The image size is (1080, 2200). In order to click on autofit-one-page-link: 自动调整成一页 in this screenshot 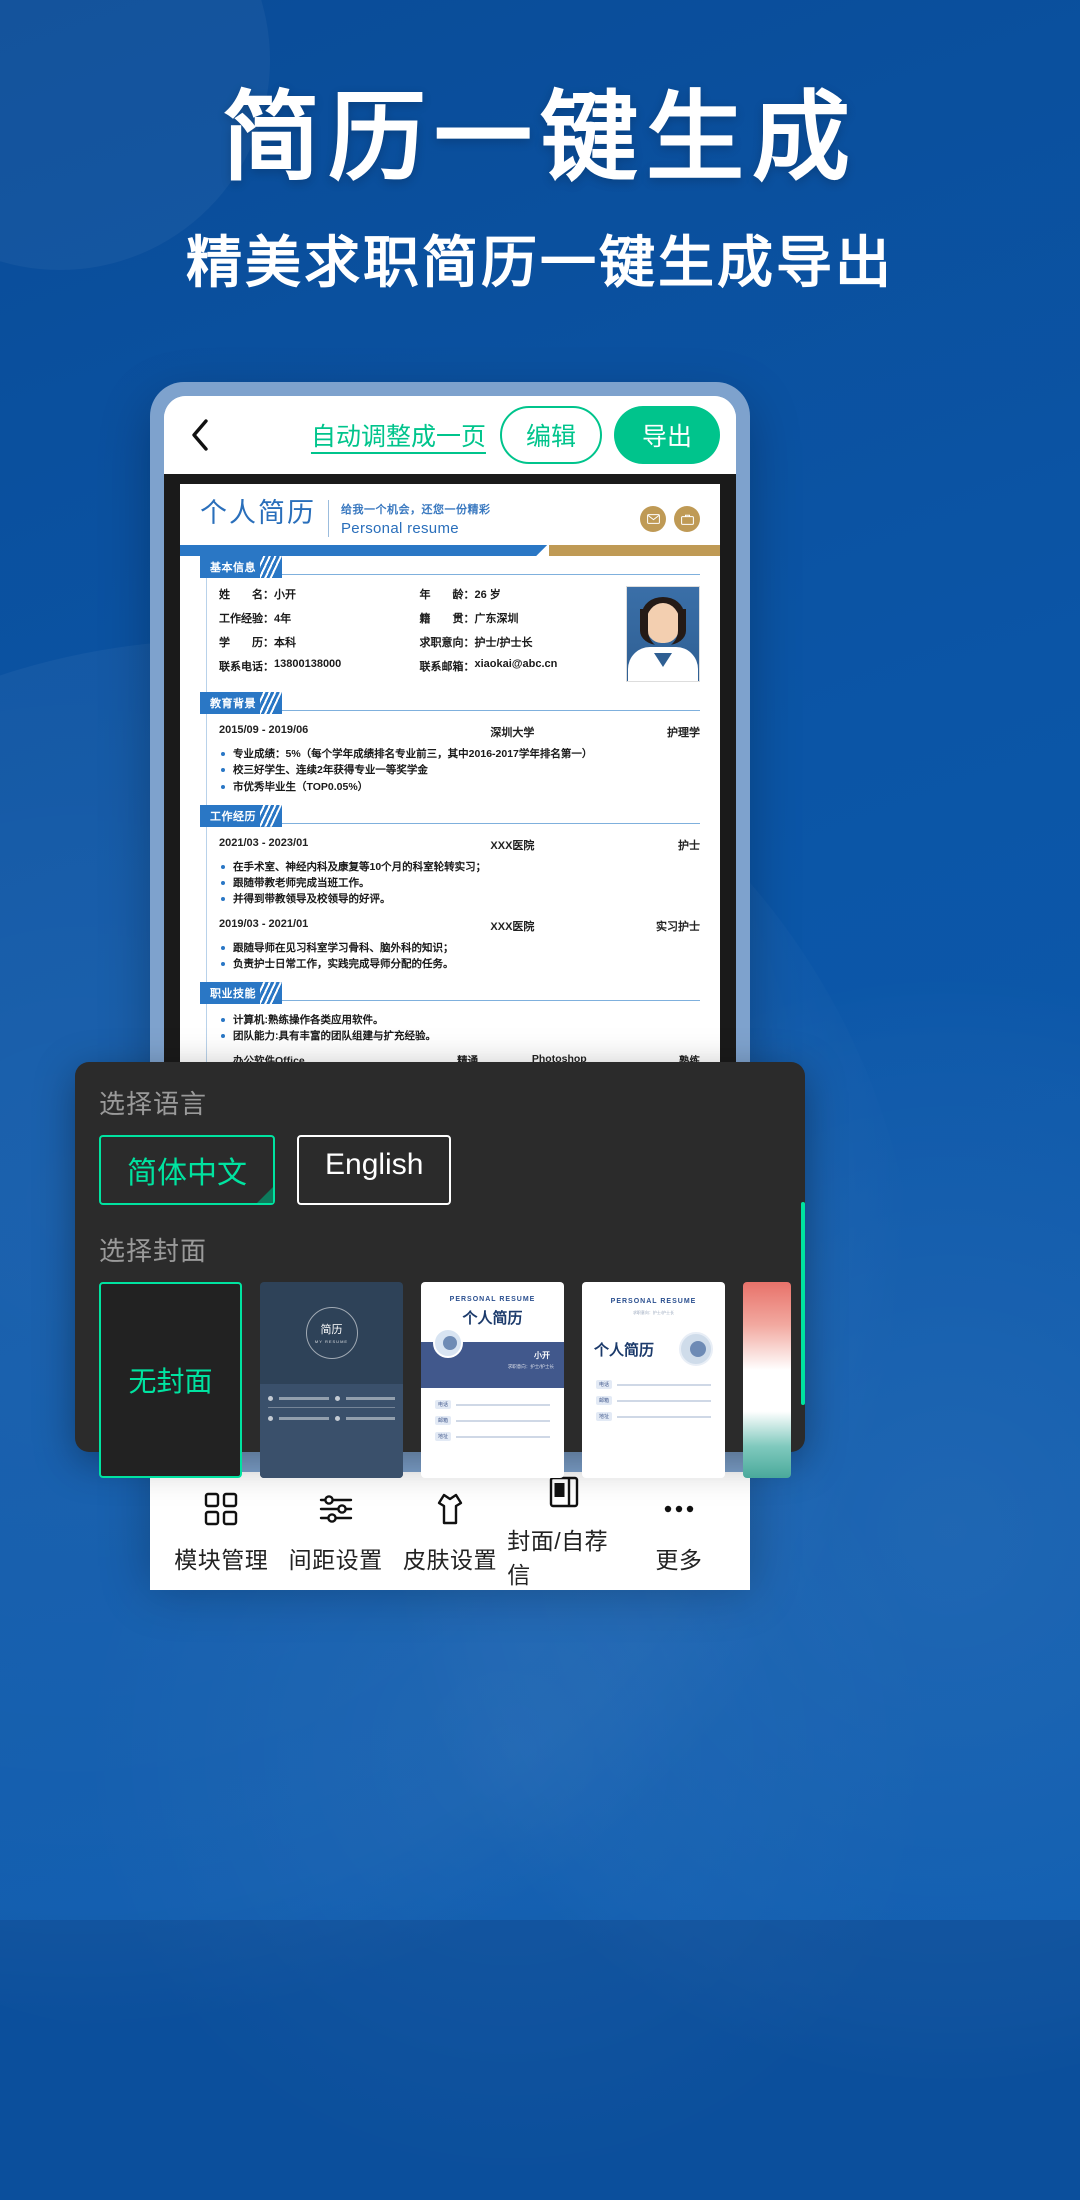, I will do `click(398, 435)`.